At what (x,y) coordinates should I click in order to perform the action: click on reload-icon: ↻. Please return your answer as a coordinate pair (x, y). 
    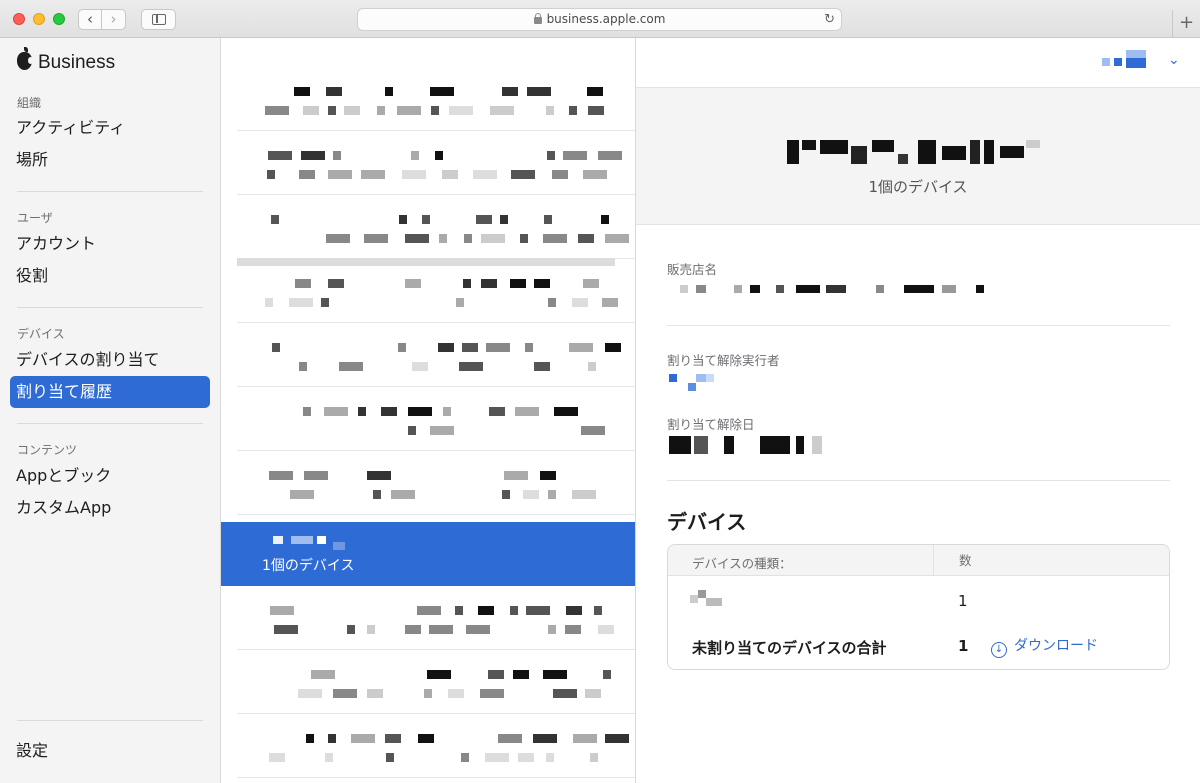
    Looking at the image, I should click on (829, 19).